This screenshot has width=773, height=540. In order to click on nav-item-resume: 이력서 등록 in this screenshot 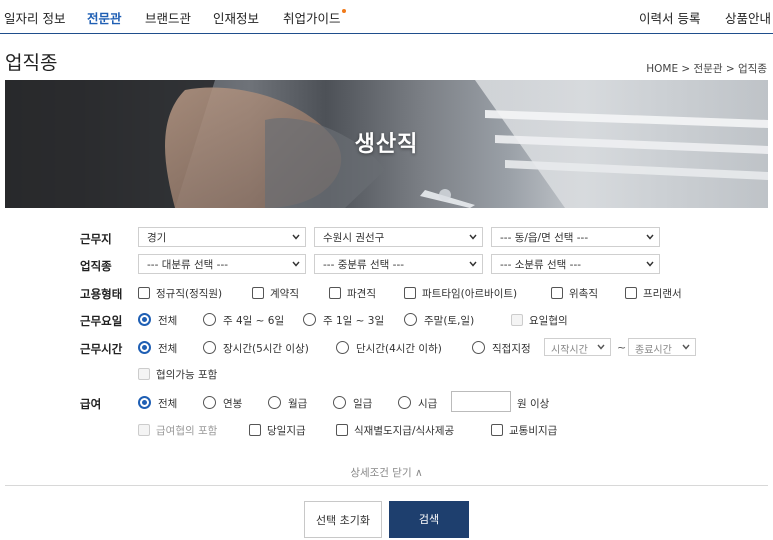, I will do `click(669, 17)`.